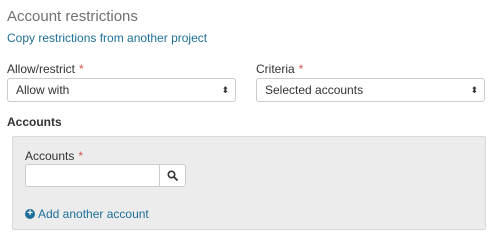  I want to click on plus-circle-icon: +, so click(30, 214).